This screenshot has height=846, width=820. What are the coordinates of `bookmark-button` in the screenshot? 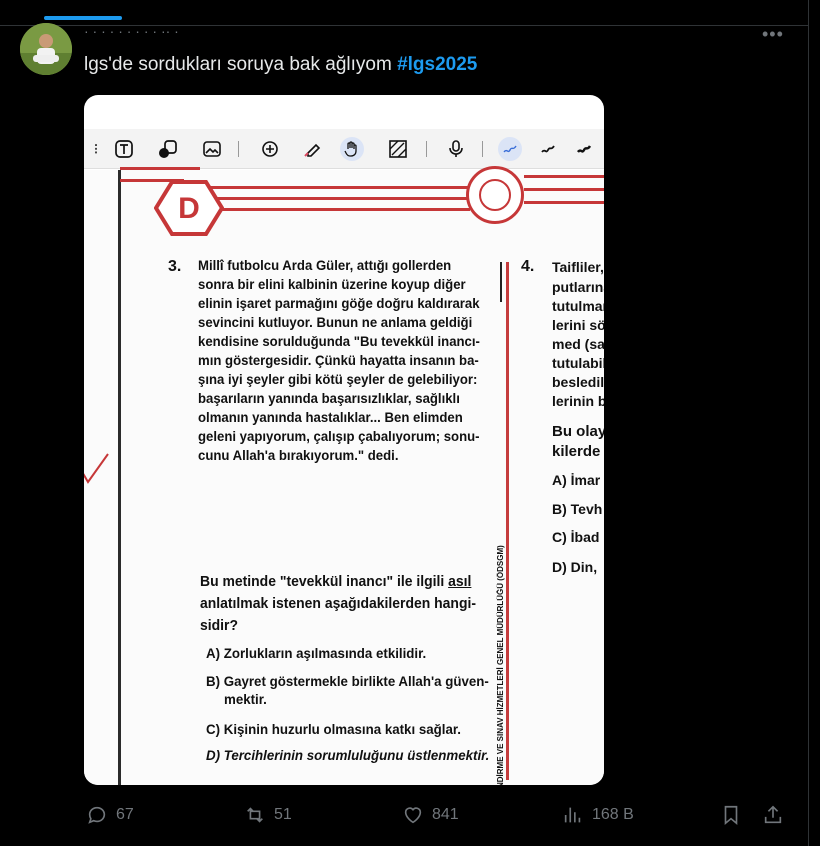 It's located at (731, 815).